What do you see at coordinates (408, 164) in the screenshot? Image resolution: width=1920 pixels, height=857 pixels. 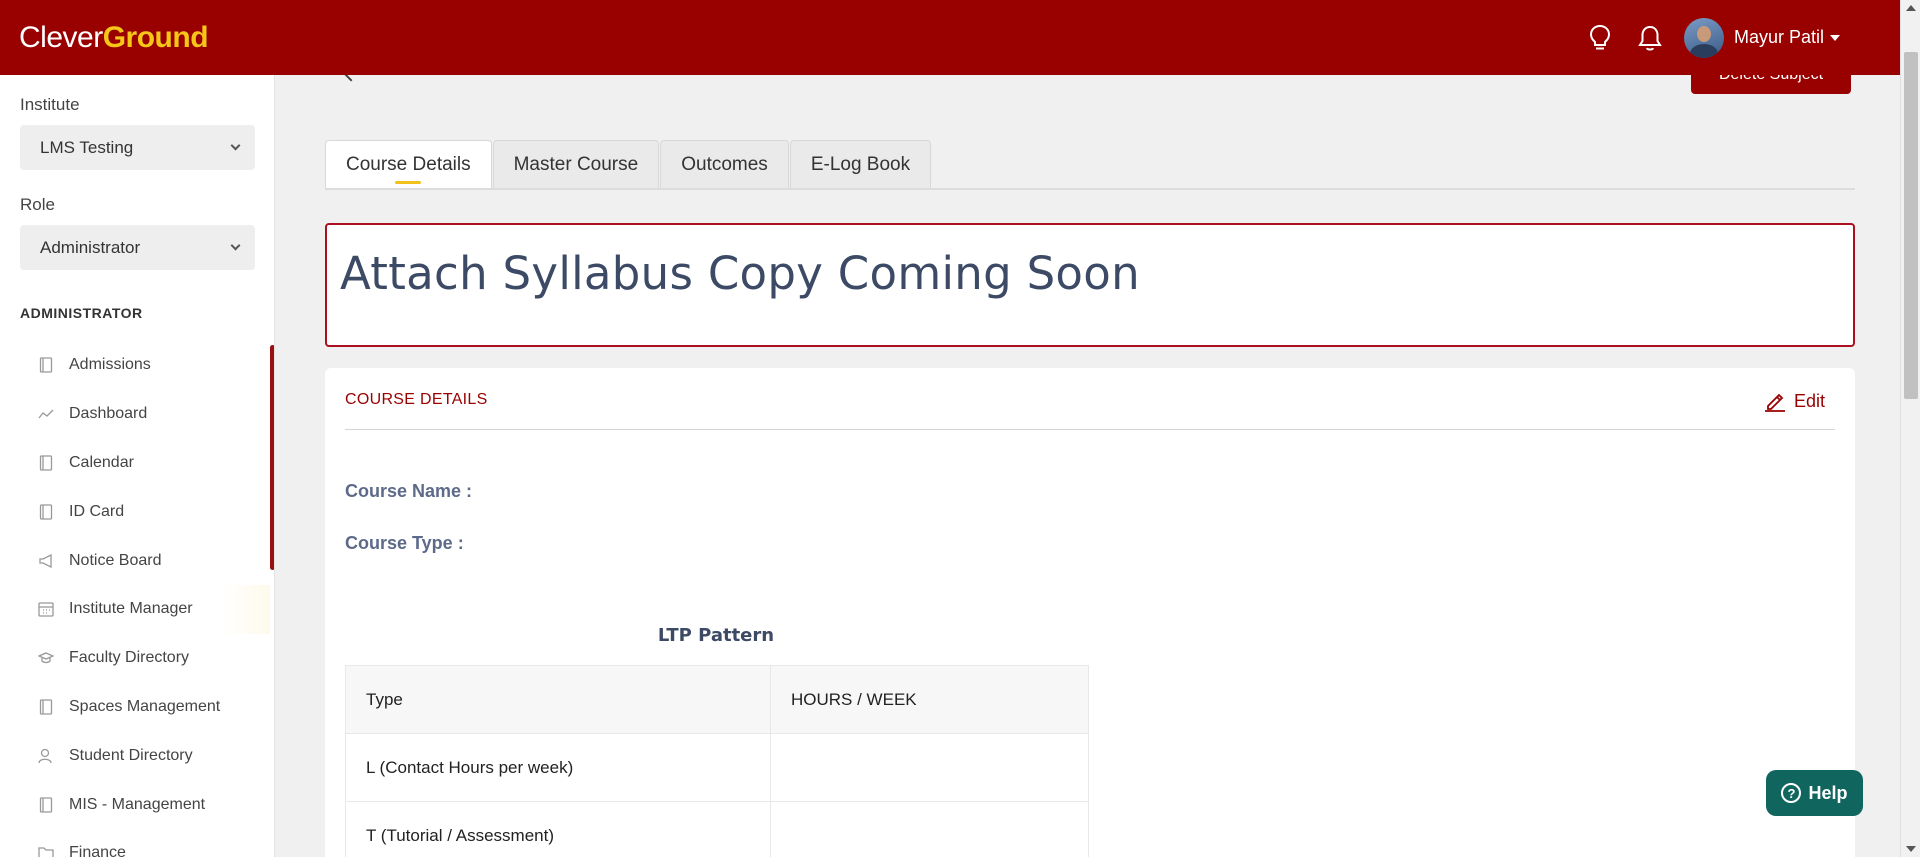 I see `tab-course-details: Course Details` at bounding box center [408, 164].